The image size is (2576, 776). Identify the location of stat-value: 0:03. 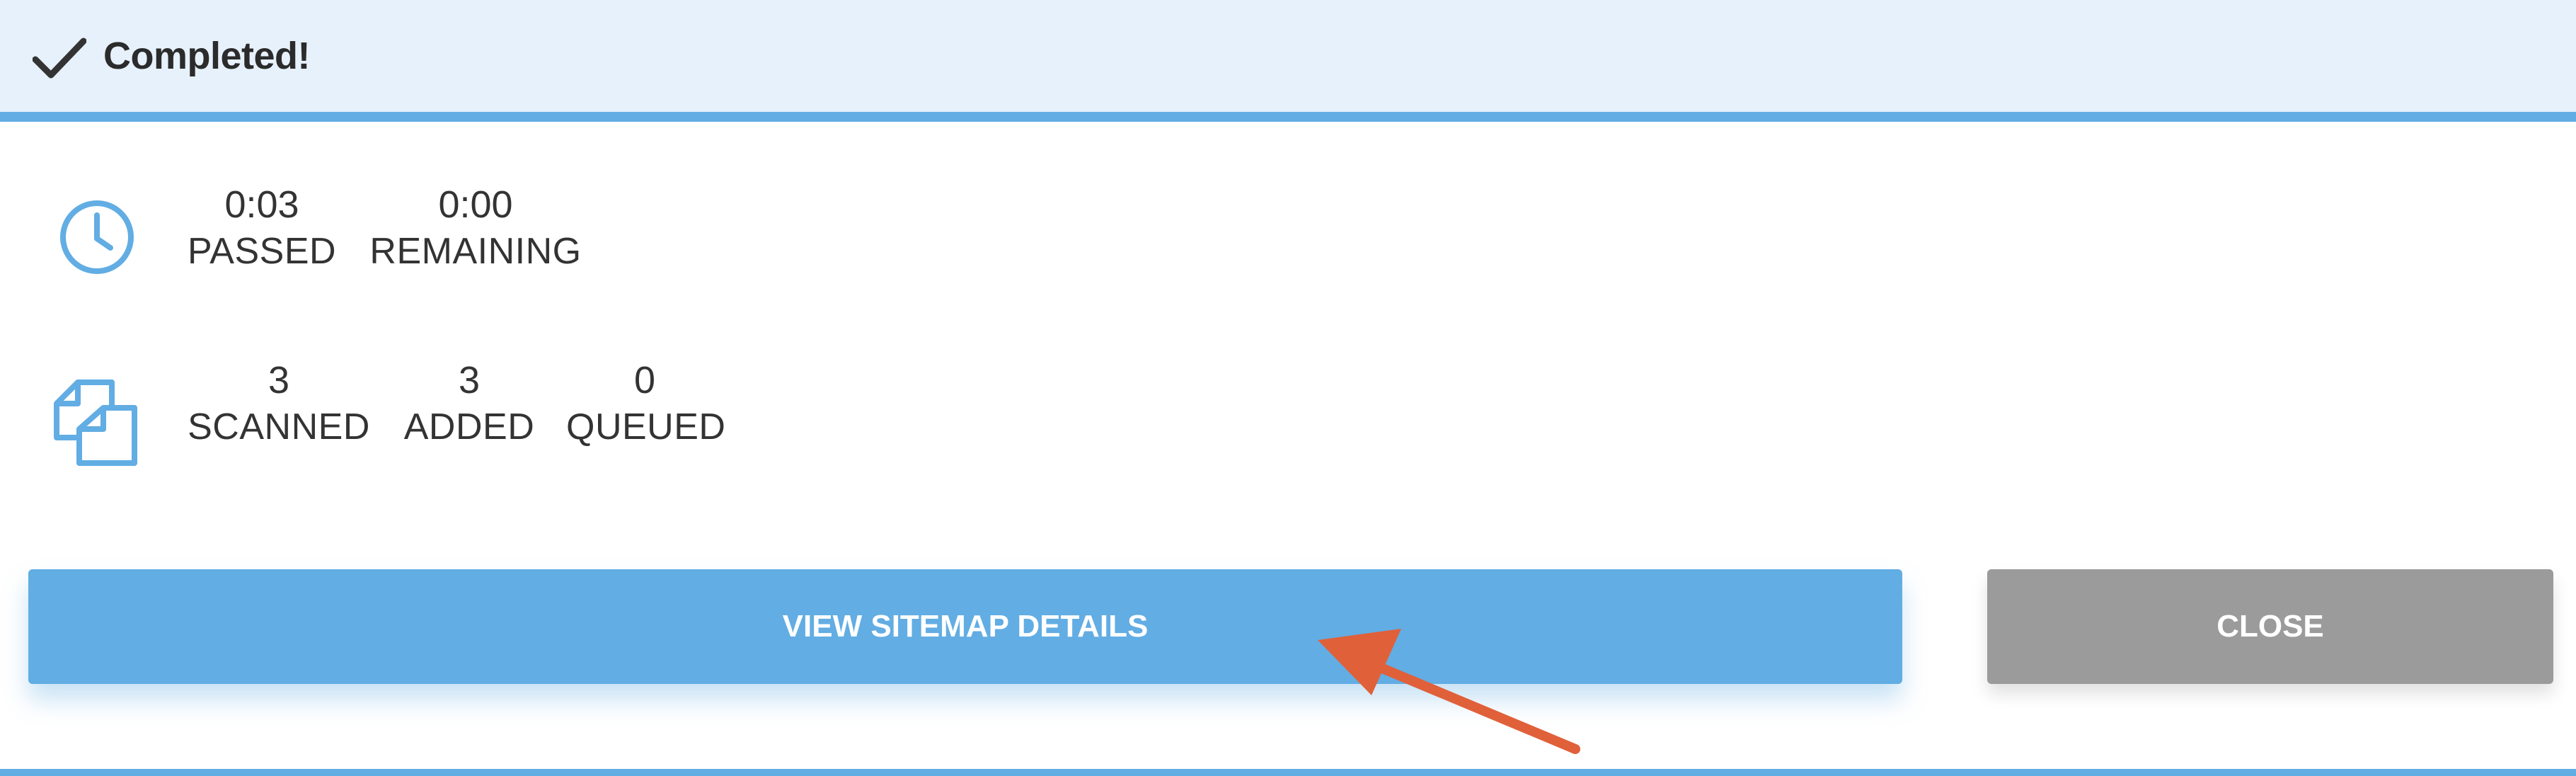
(262, 204).